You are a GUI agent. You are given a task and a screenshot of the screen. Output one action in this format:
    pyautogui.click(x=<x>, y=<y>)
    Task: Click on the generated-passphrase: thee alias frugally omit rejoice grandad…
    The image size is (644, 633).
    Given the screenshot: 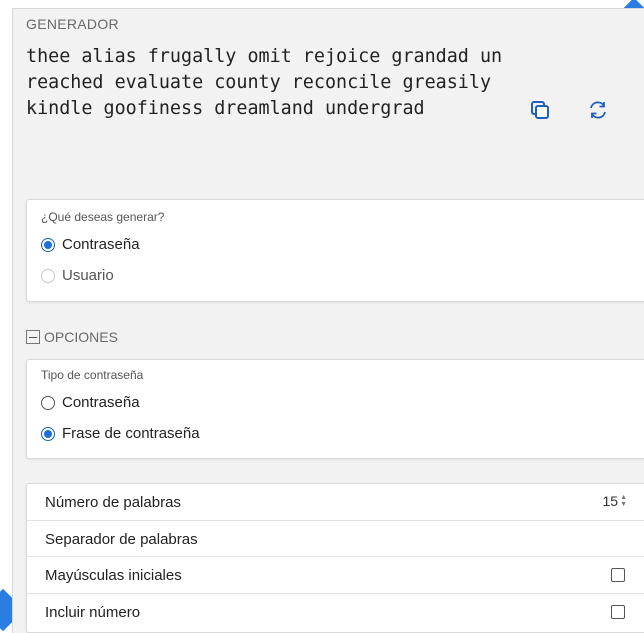 What is the action you would take?
    pyautogui.click(x=266, y=83)
    